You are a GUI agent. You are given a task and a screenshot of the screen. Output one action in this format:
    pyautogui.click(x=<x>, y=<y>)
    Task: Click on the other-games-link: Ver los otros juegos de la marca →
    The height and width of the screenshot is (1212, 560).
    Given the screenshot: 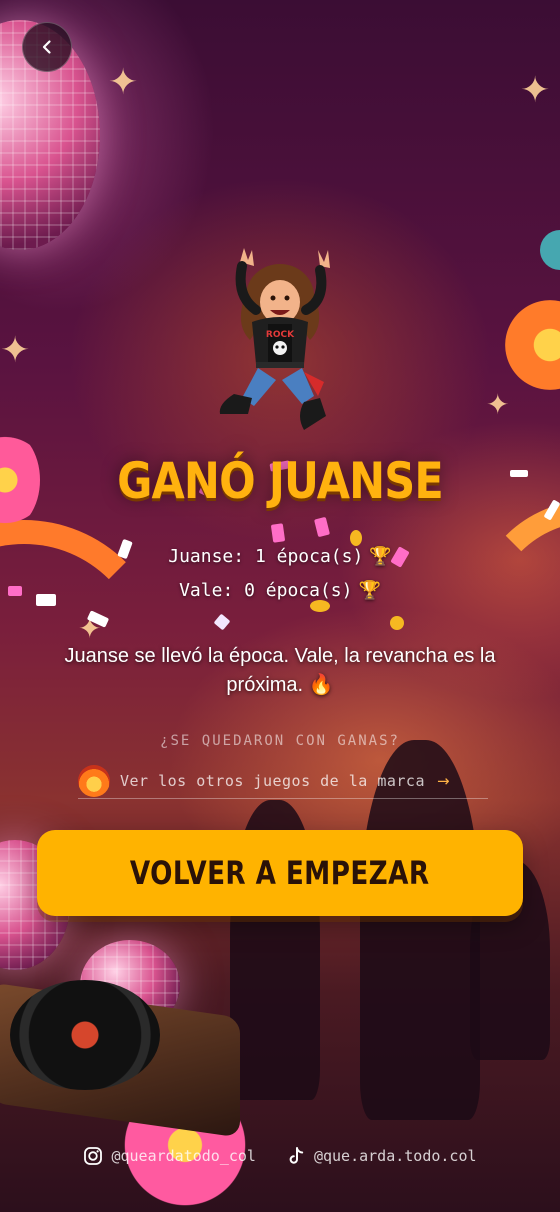 What is the action you would take?
    pyautogui.click(x=283, y=781)
    